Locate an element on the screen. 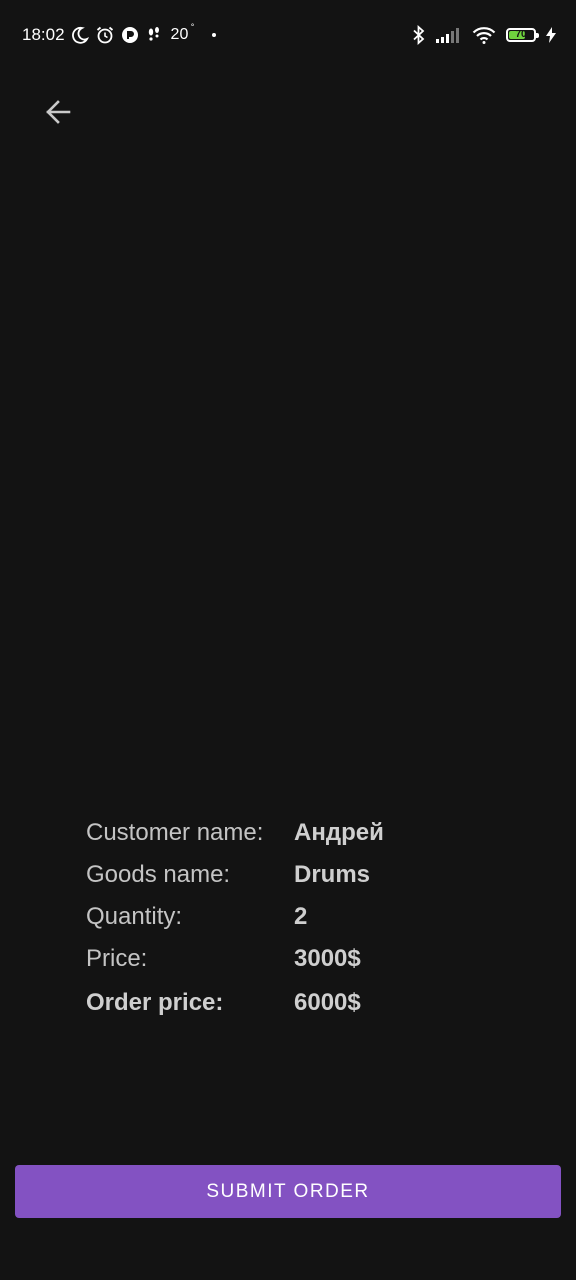  quantity-row: Quantity: 2 is located at coordinates (235, 917).